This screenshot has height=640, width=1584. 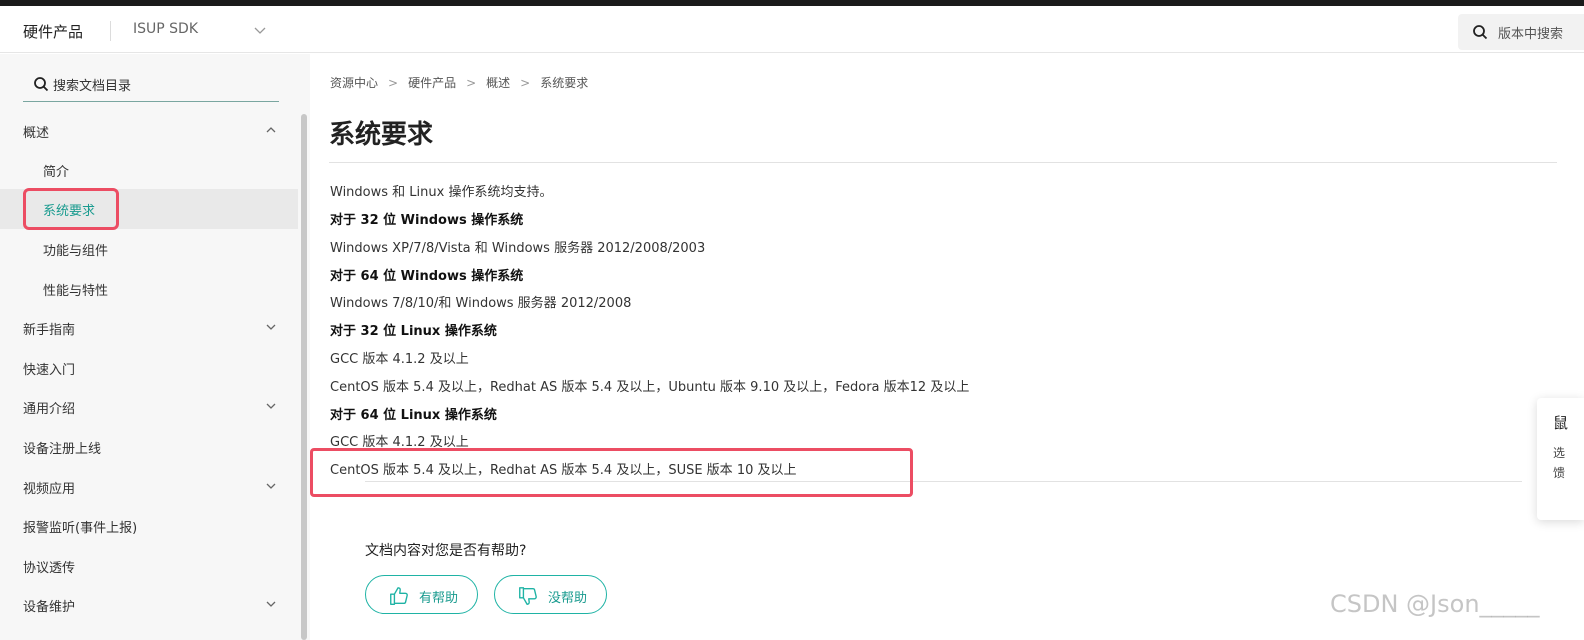 What do you see at coordinates (459, 82) in the screenshot?
I see `breadcrumb: 资源中心 > 硬件产品 > 概述 > 系统要求` at bounding box center [459, 82].